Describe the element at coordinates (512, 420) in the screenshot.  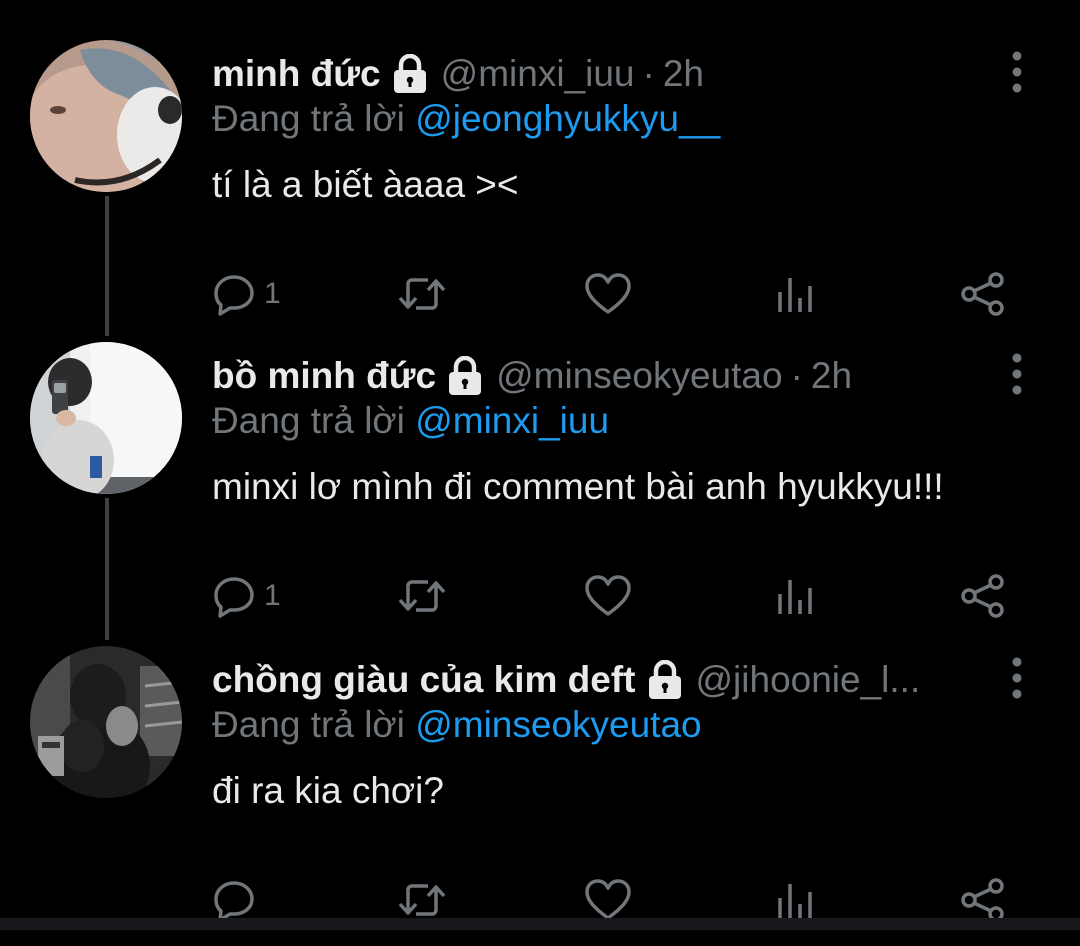
I see `reply-handle-link: @minxi_iuu` at that location.